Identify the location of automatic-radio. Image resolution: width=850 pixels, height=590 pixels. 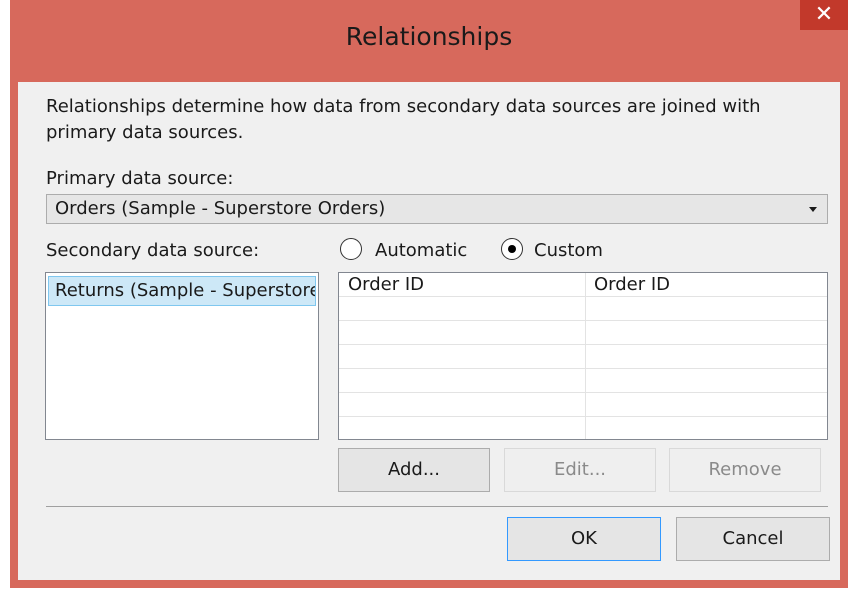
(351, 249).